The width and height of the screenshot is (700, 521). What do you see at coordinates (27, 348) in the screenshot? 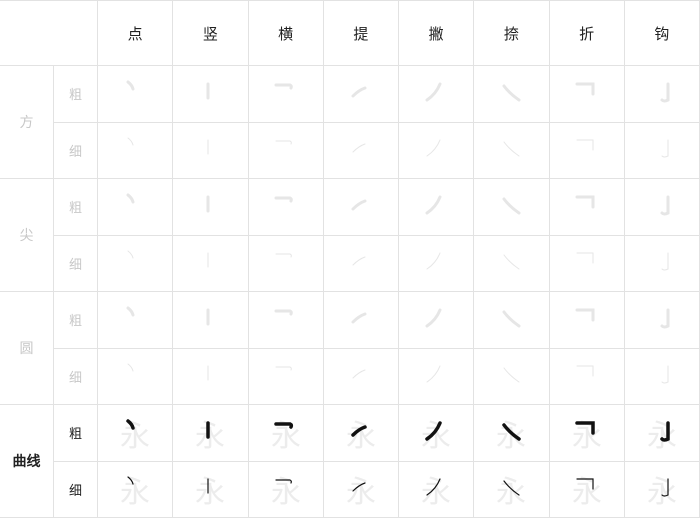
I see `group-label-yuan: 圆` at bounding box center [27, 348].